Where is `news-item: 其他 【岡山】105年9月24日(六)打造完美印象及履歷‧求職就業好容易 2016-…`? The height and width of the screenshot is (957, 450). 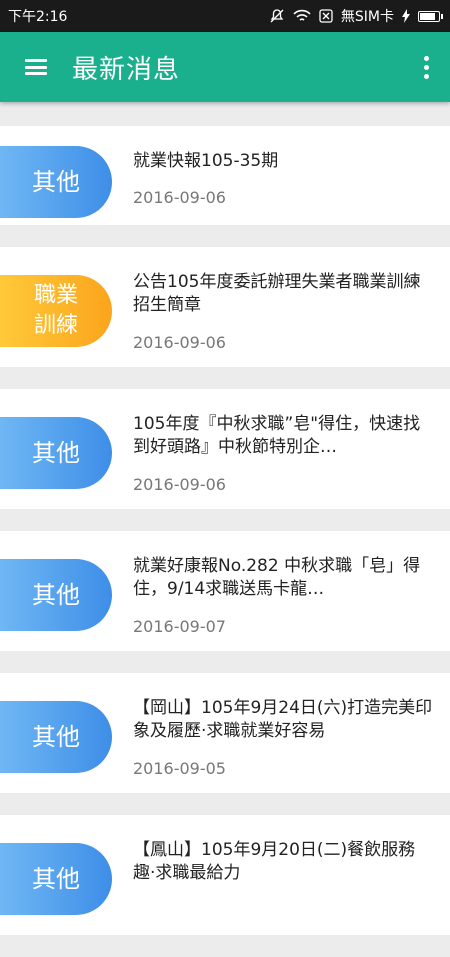
news-item: 其他 【岡山】105年9月24日(六)打造完美印象及履歷‧求職就業好容易 2016-… is located at coordinates (225, 733).